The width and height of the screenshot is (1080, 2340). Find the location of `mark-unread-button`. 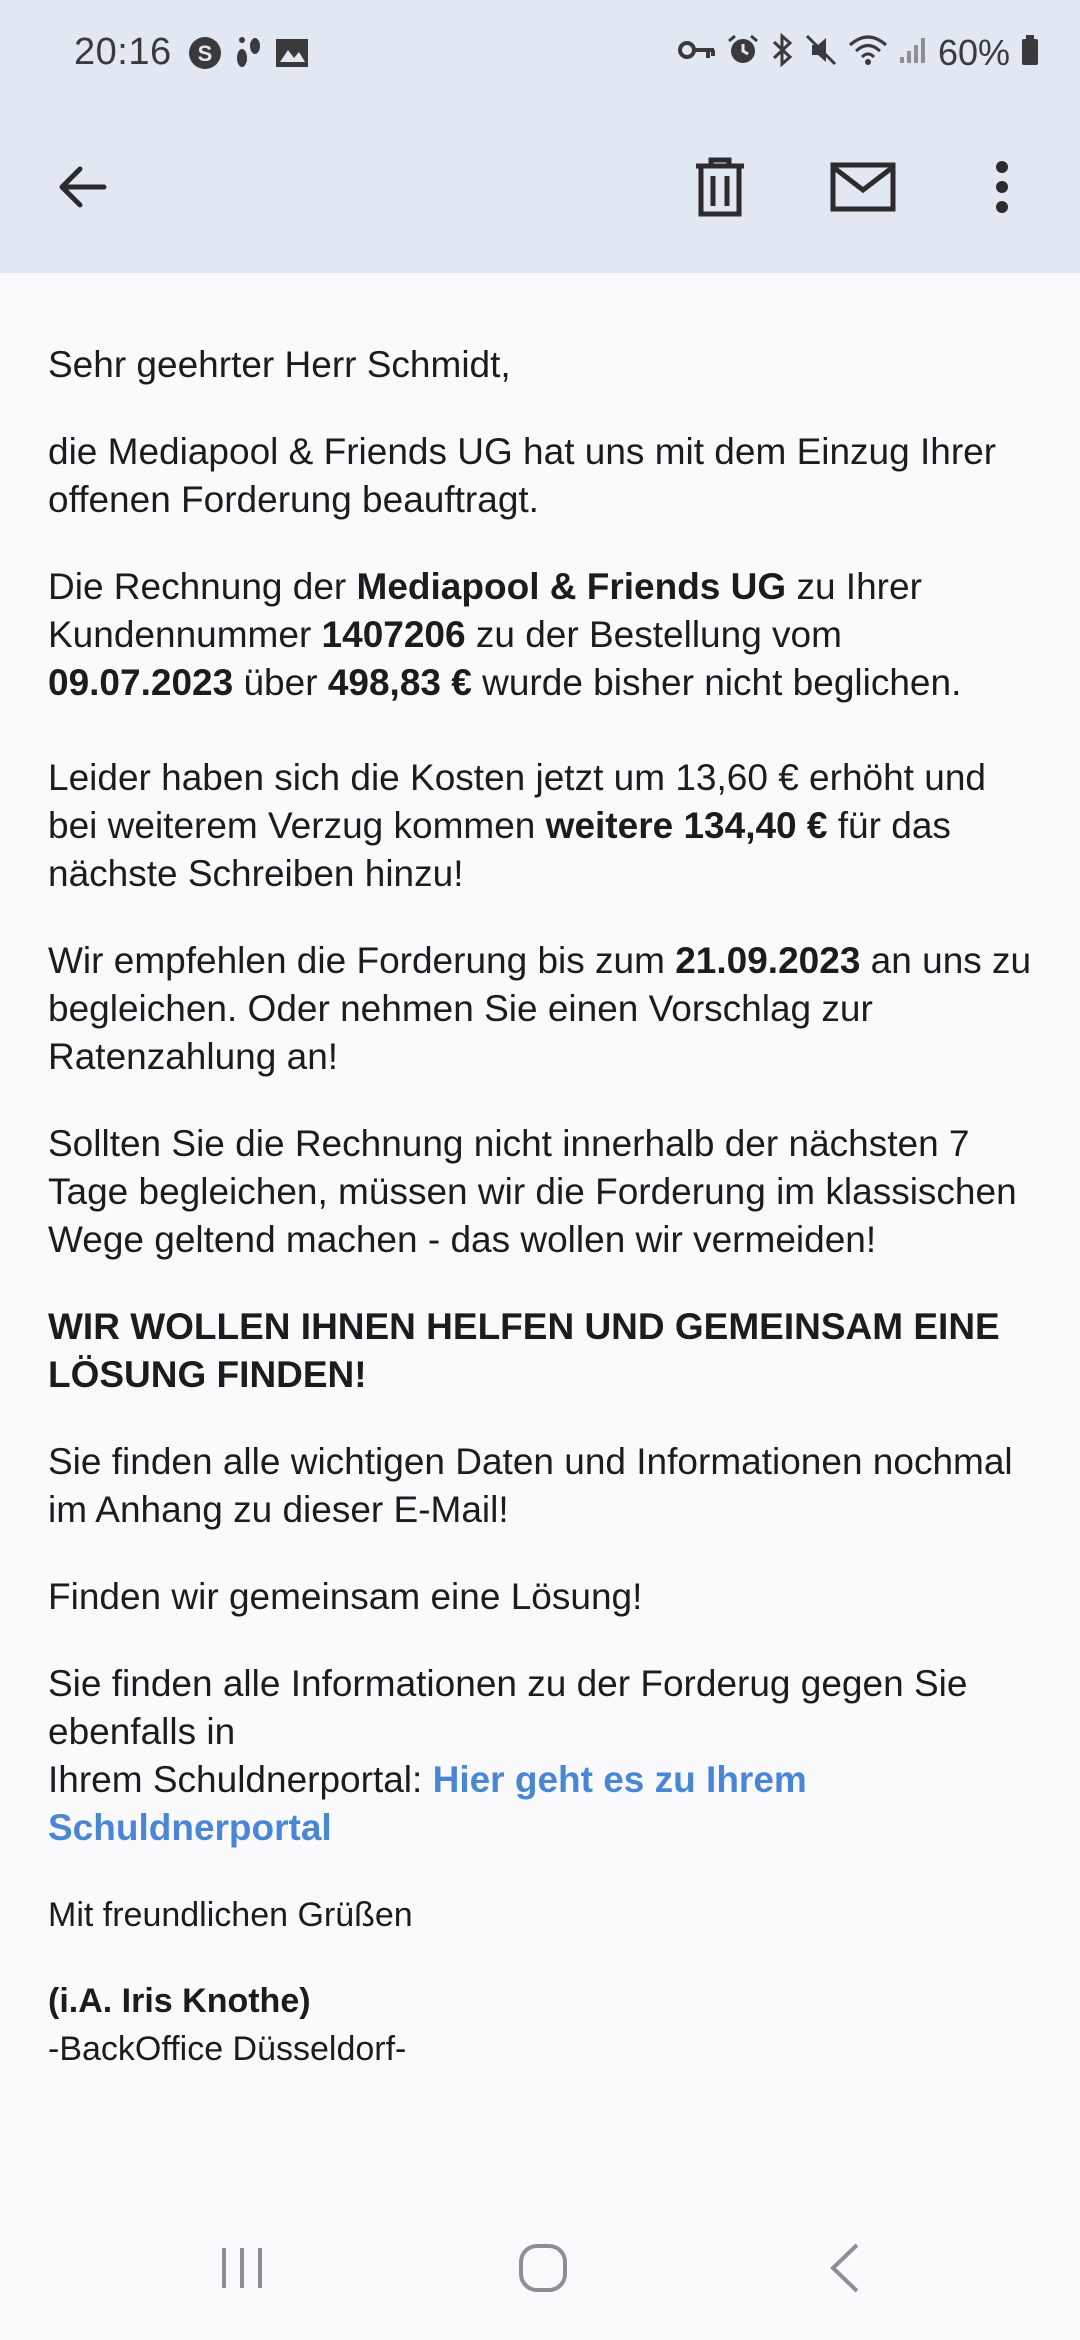

mark-unread-button is located at coordinates (863, 189).